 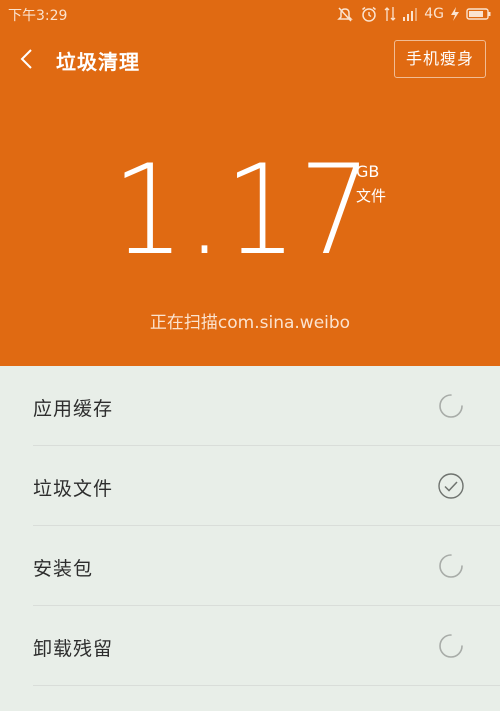 What do you see at coordinates (250, 14) in the screenshot?
I see `status-bar: 下午3:29 4G` at bounding box center [250, 14].